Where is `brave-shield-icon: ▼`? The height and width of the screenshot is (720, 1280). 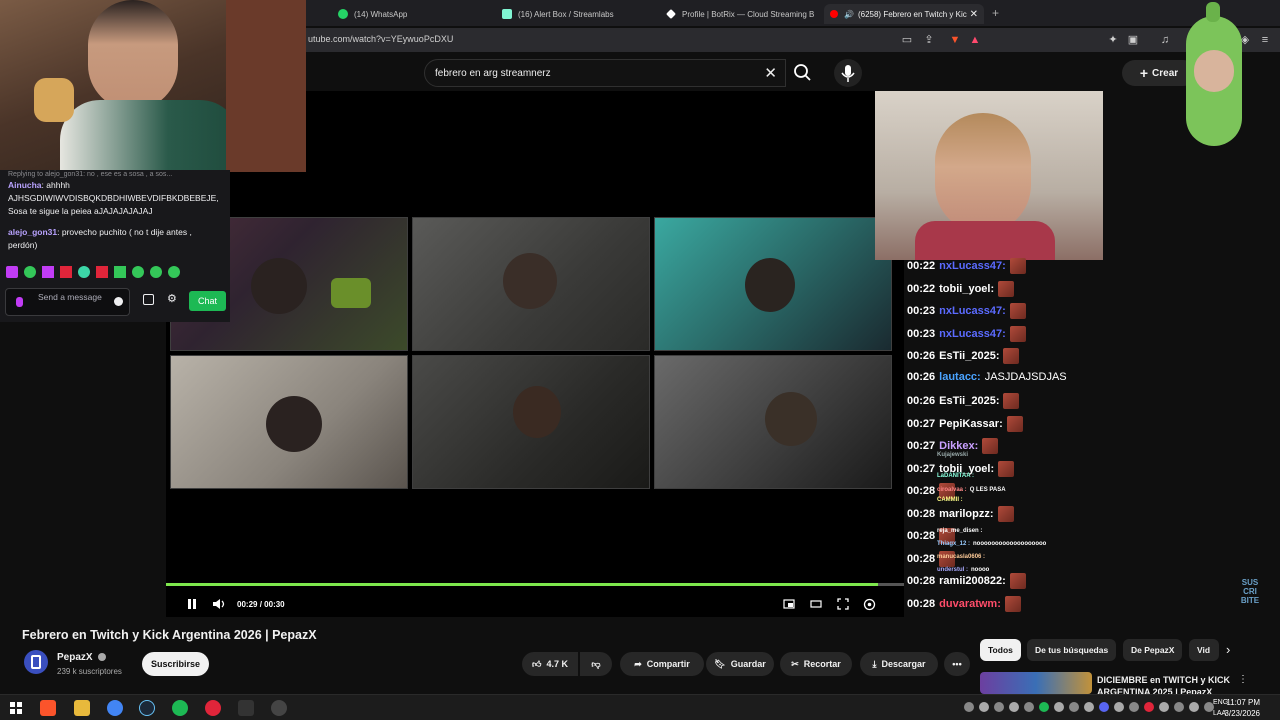 brave-shield-icon: ▼ is located at coordinates (955, 40).